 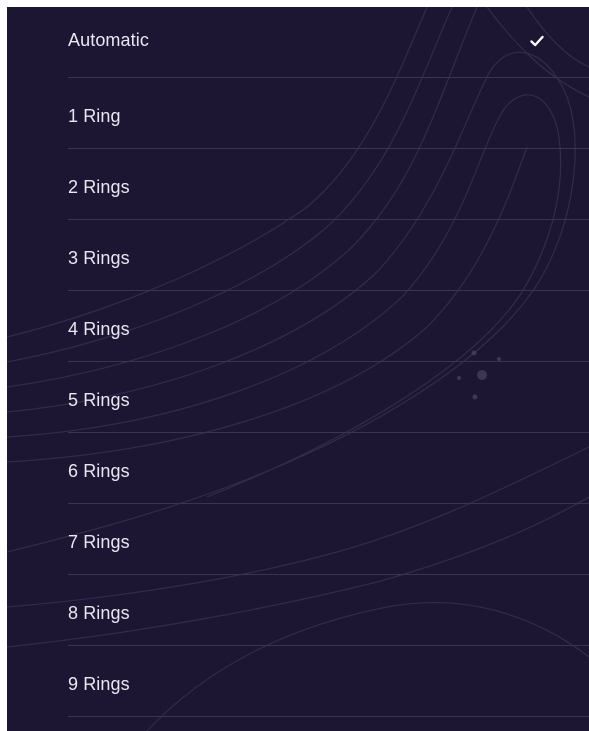 I want to click on menu-item-9-rings: 9 Rings, so click(x=298, y=681).